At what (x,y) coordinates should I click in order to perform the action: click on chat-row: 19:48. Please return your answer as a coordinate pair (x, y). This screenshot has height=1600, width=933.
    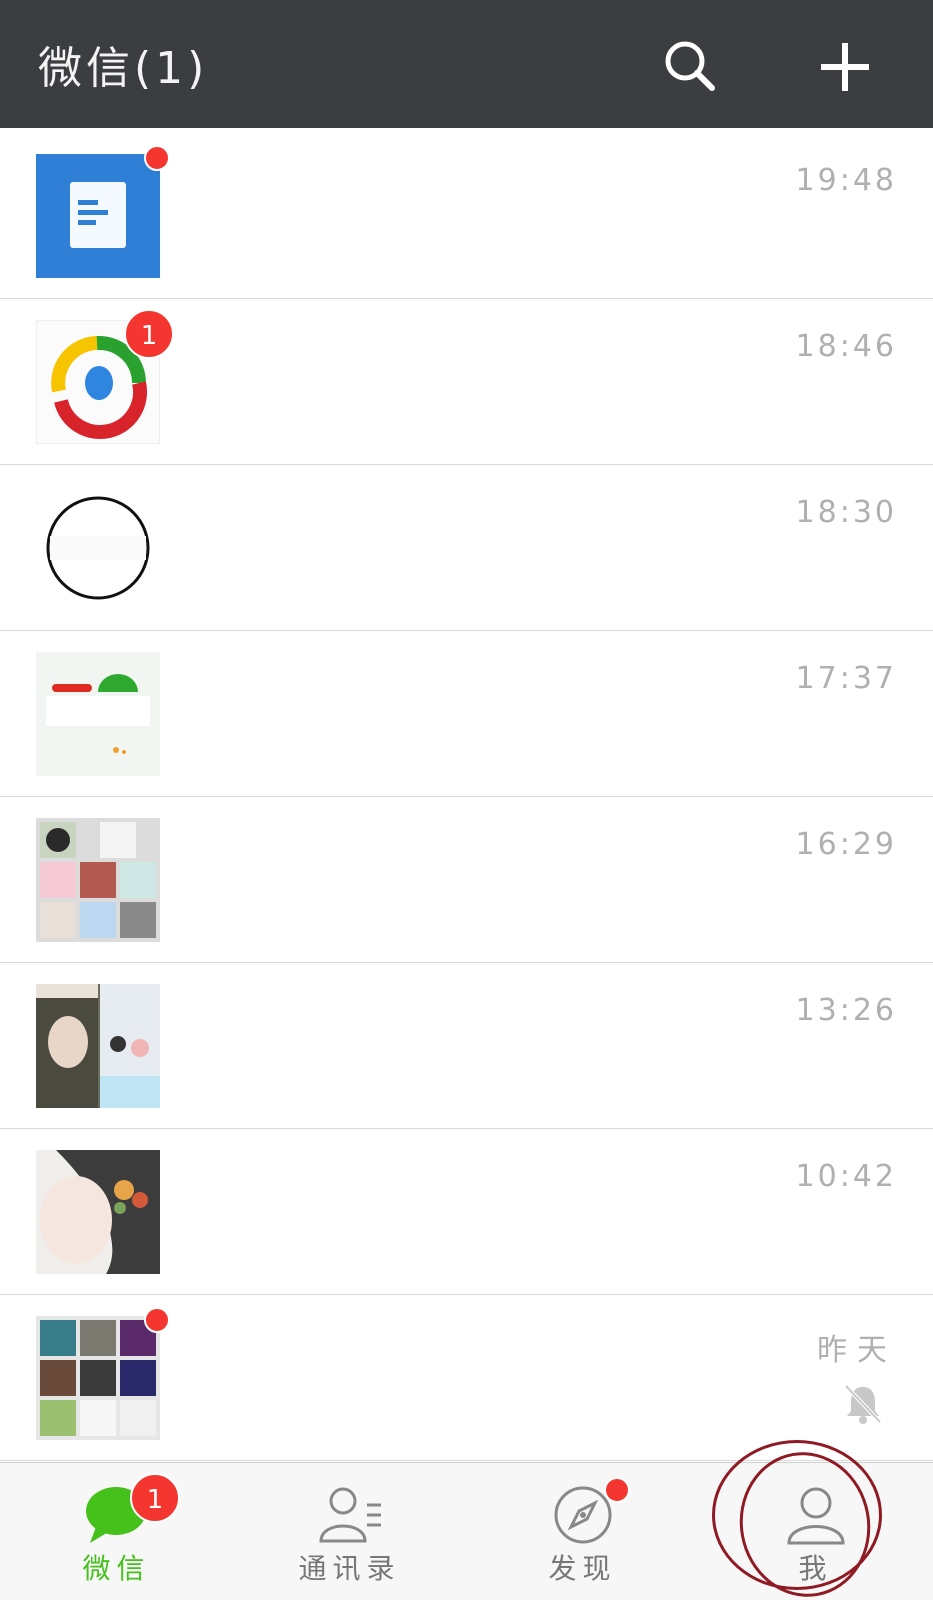
    Looking at the image, I should click on (466, 216).